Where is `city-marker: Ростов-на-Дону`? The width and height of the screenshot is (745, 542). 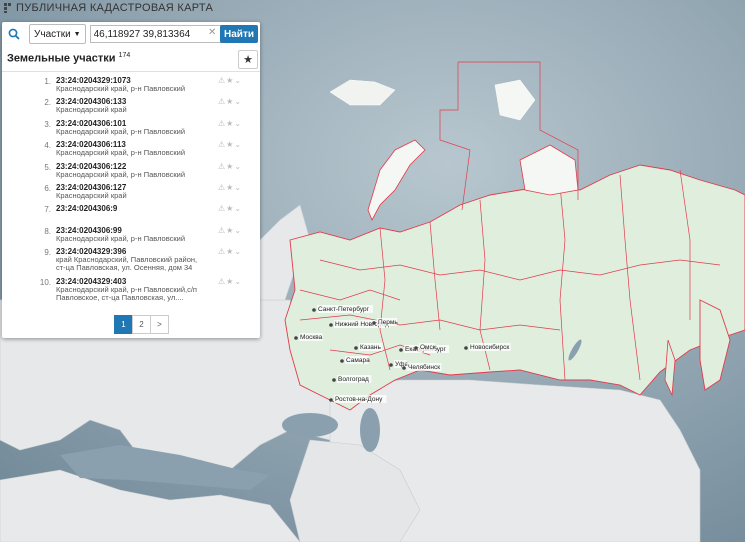 city-marker: Ростов-на-Дону is located at coordinates (358, 399).